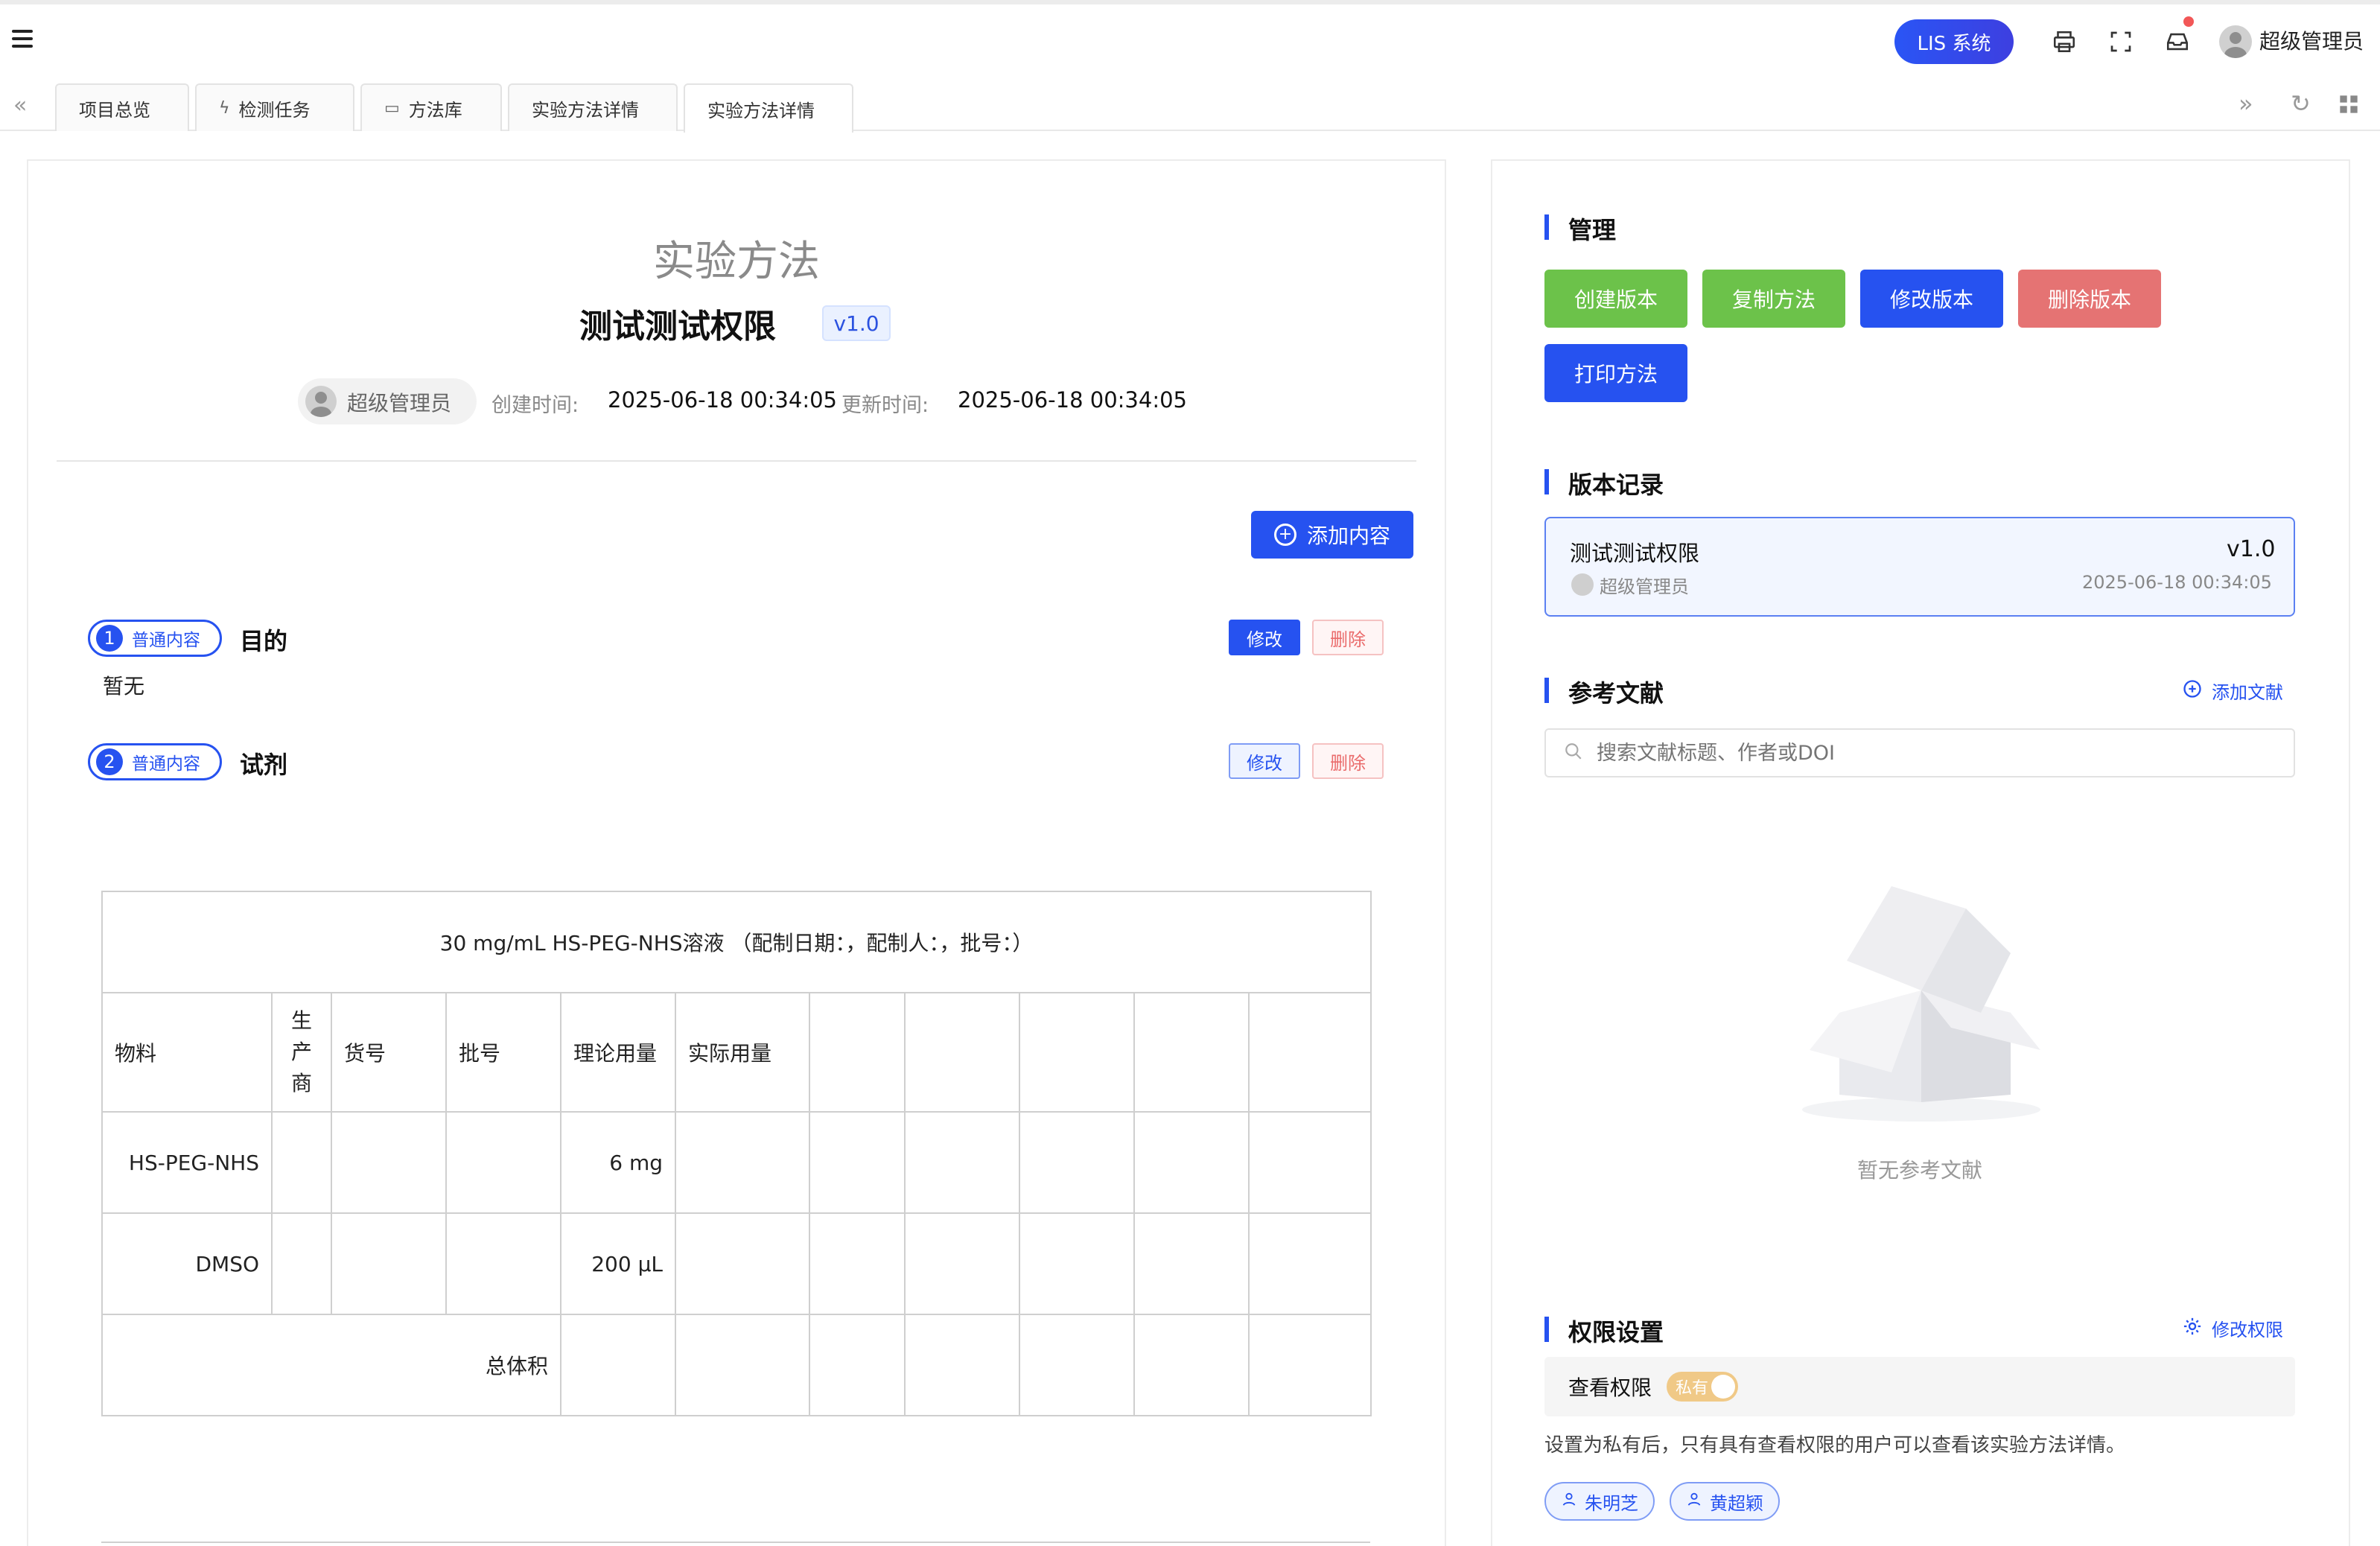 This screenshot has height=1546, width=2380. What do you see at coordinates (722, 400) in the screenshot?
I see `created-value: 2025-06-18 00:34:05` at bounding box center [722, 400].